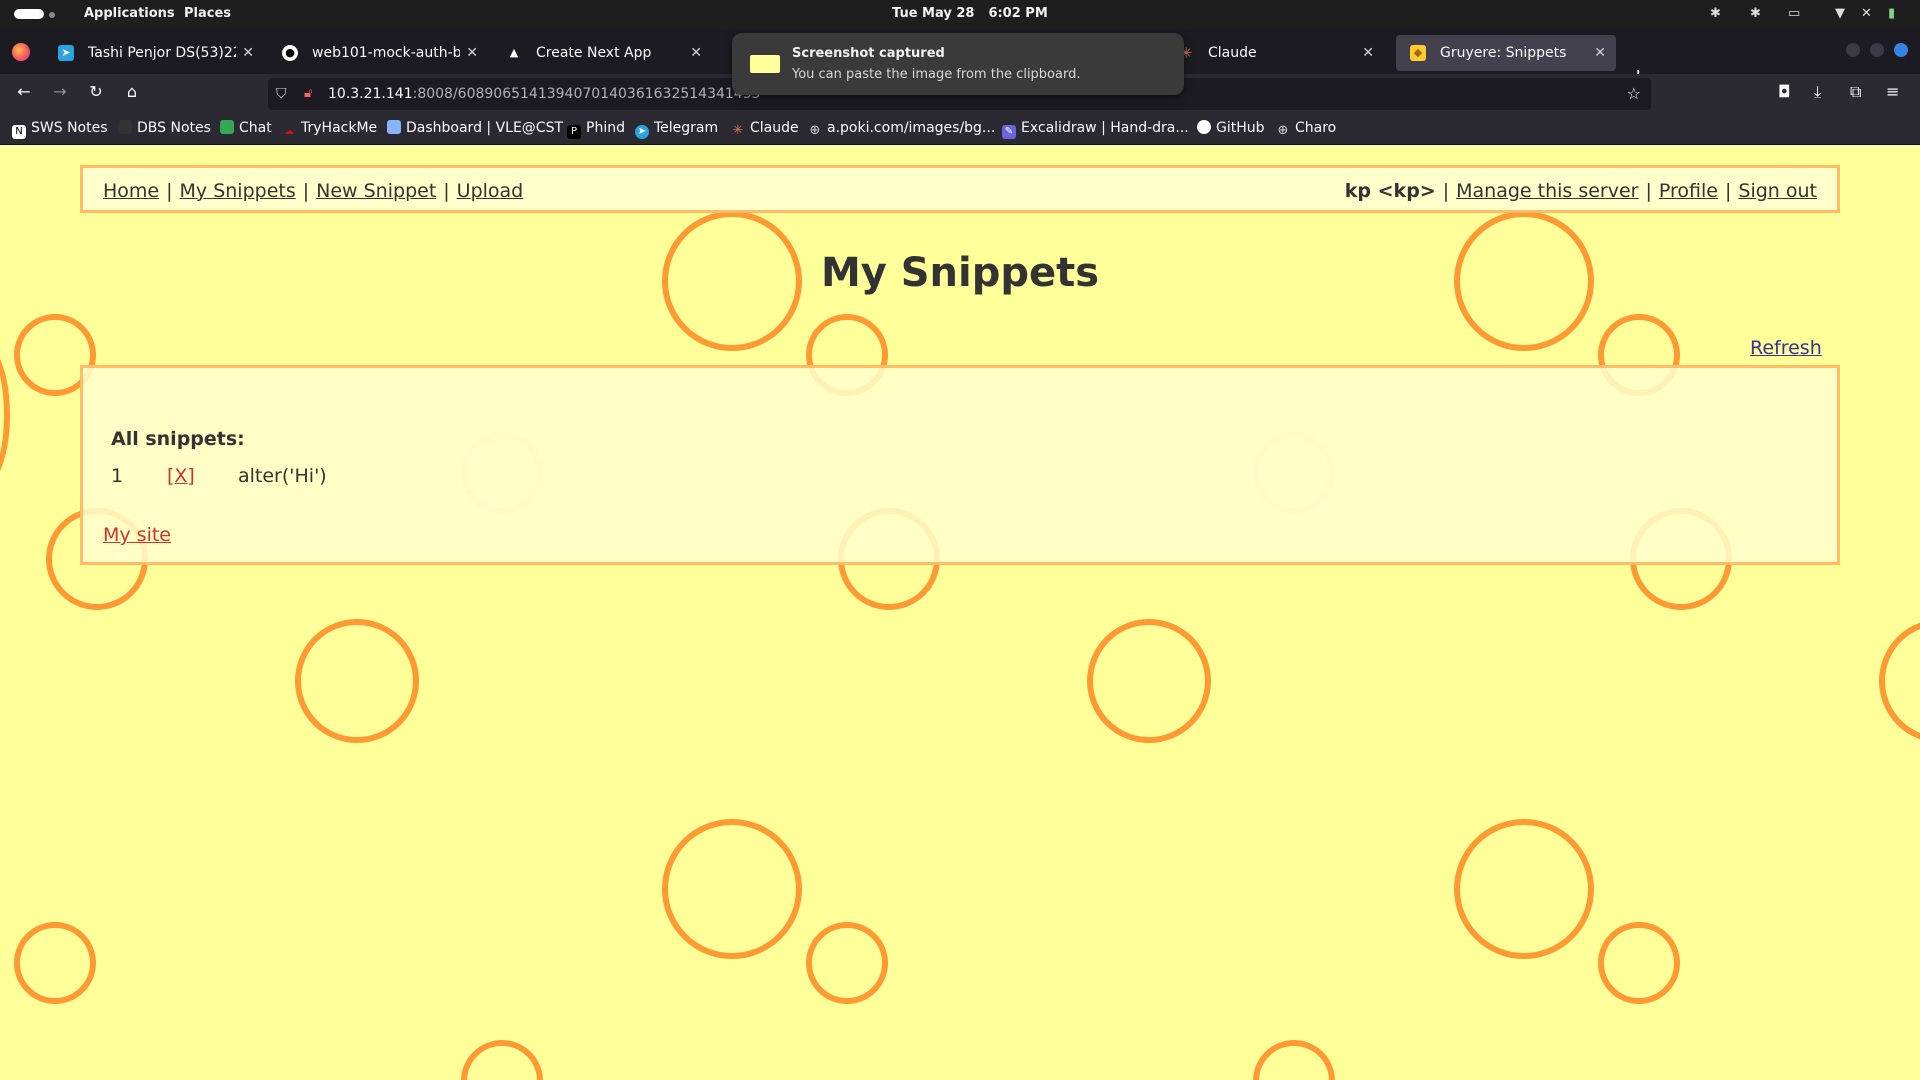  I want to click on home-link: Home, so click(131, 191).